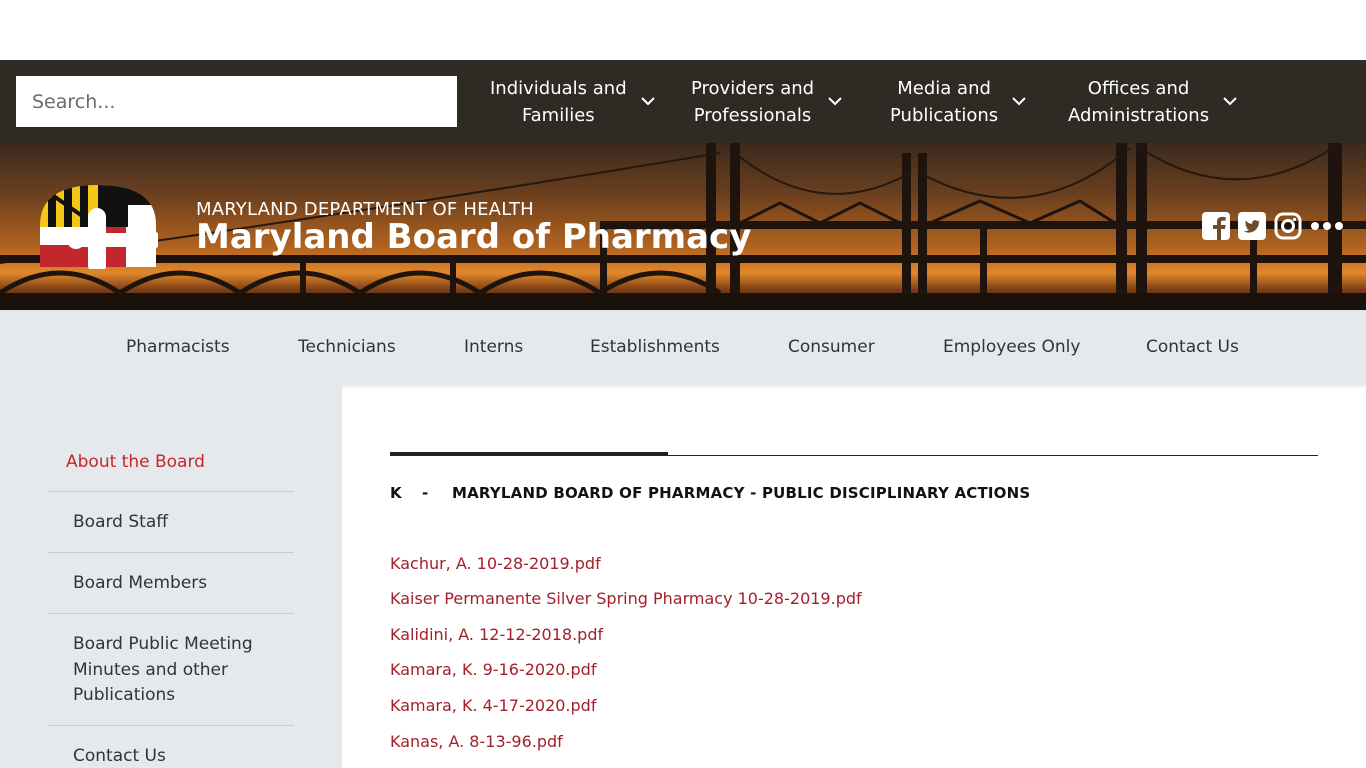 This screenshot has width=1366, height=768. Describe the element at coordinates (476, 741) in the screenshot. I see `document-link: Kanas, A. 8-13-96.pdf` at that location.